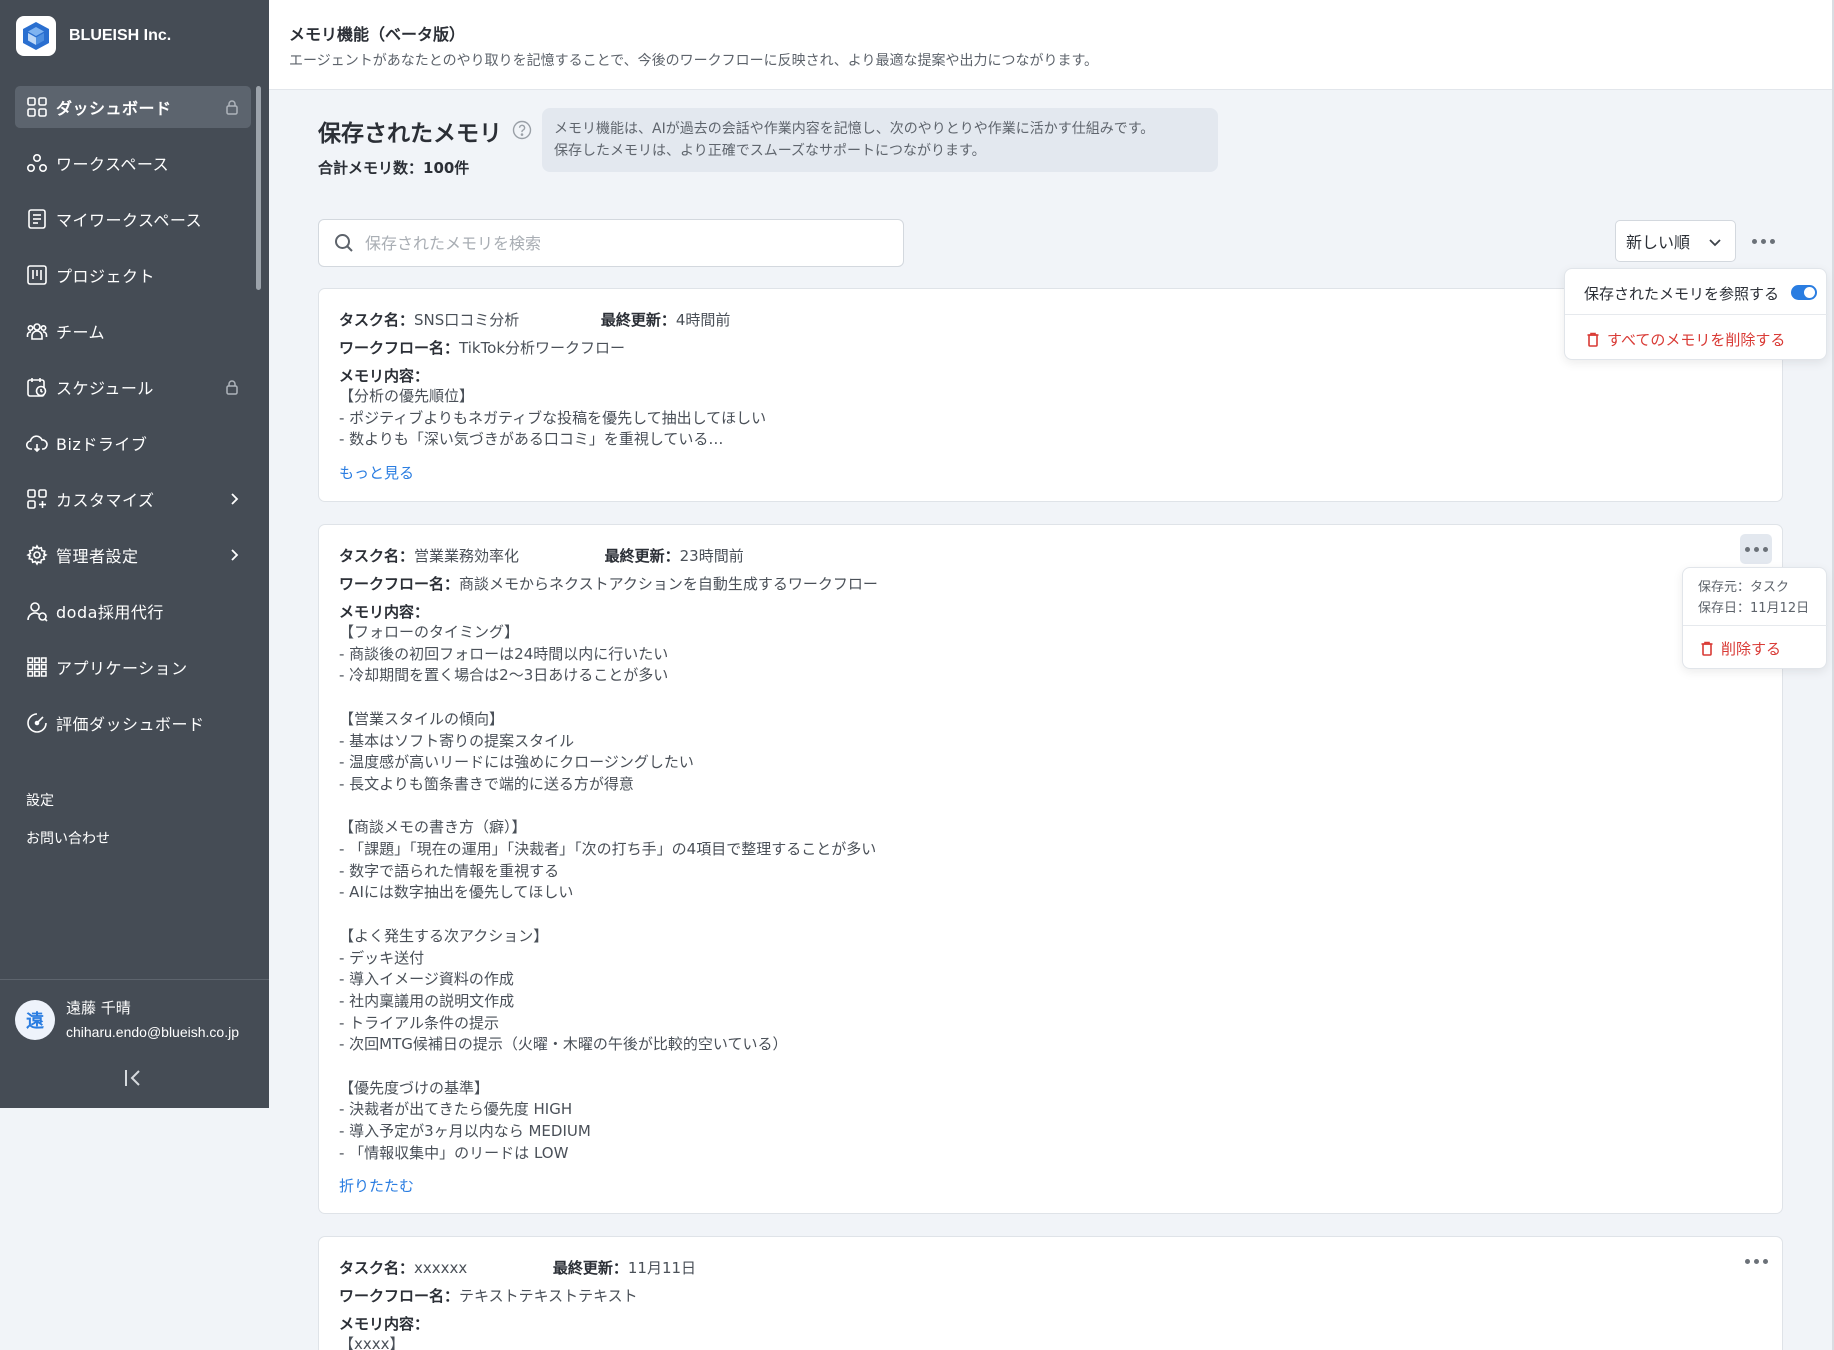 The width and height of the screenshot is (1834, 1350). I want to click on collapse-link: 折りたたむ, so click(376, 1185).